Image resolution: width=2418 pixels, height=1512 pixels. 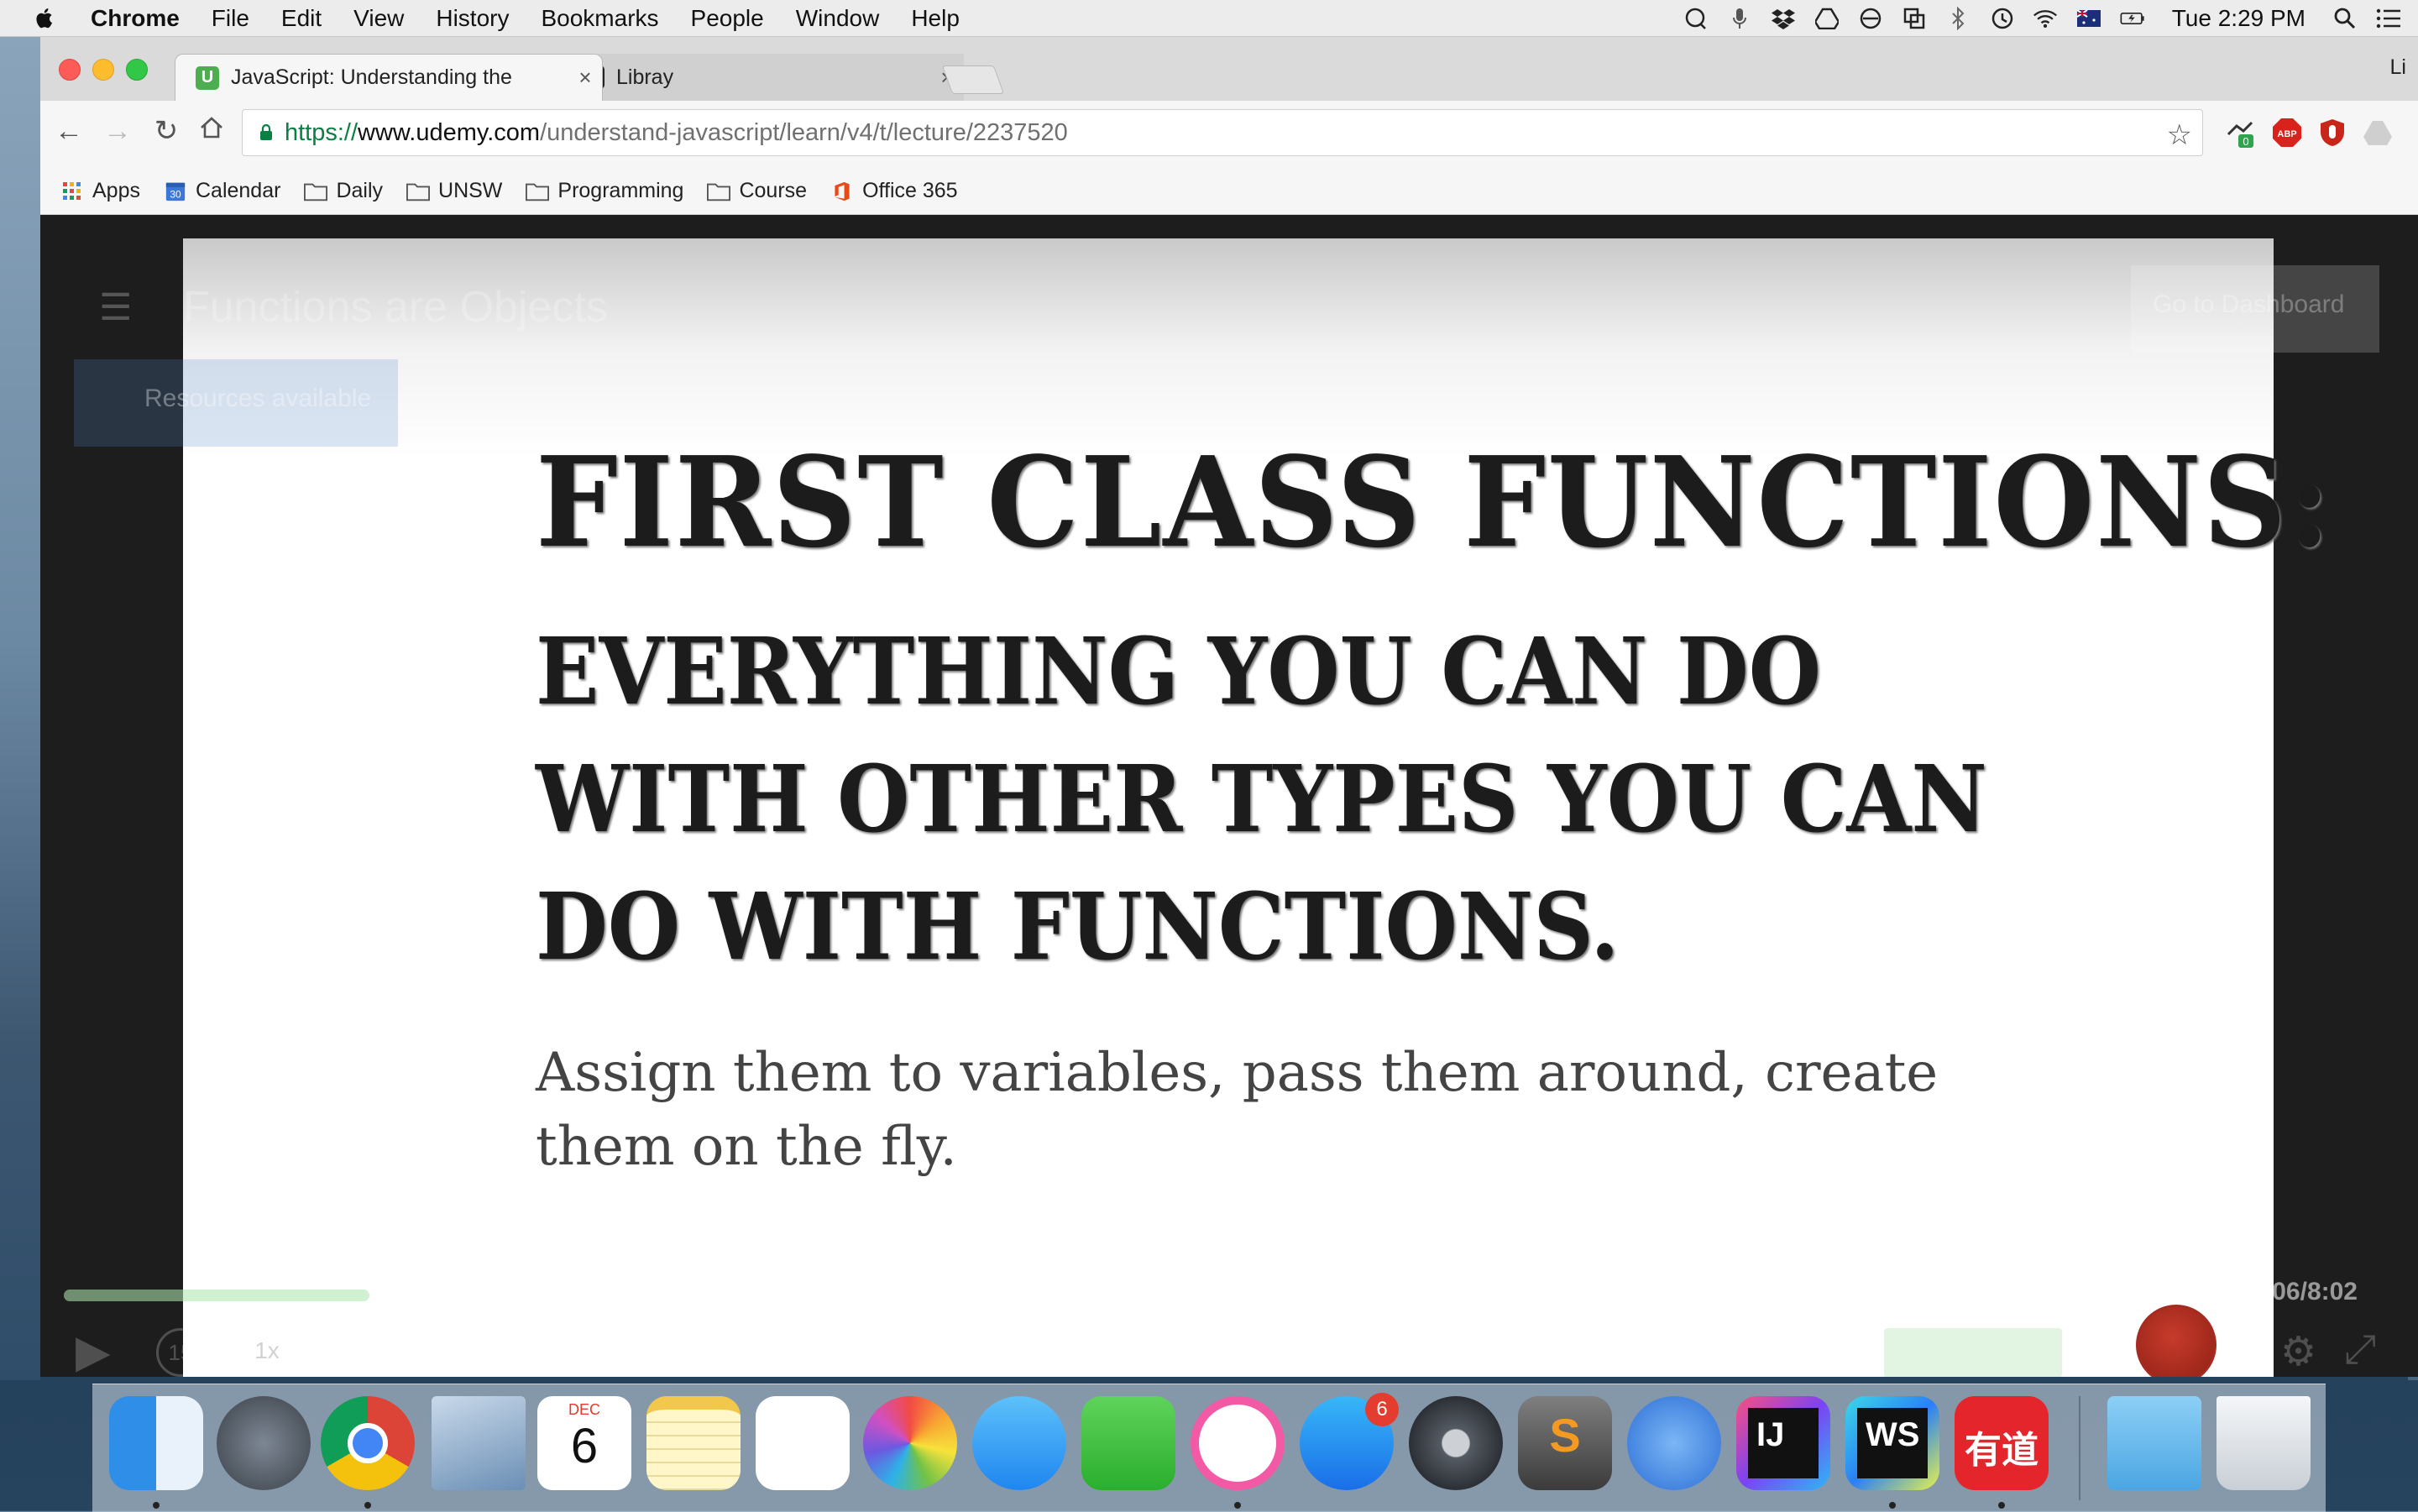 What do you see at coordinates (175, 194) in the screenshot?
I see `svg-text: 30` at bounding box center [175, 194].